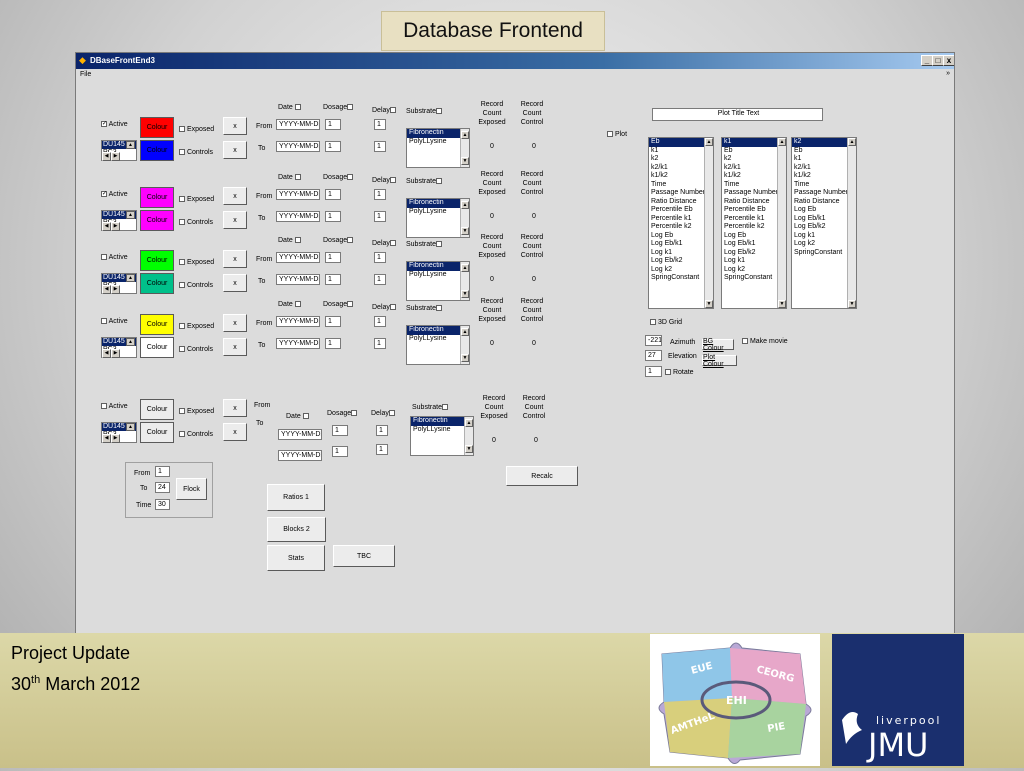  Describe the element at coordinates (719, 361) in the screenshot. I see `plot-colour-button: Plot Colour` at that location.